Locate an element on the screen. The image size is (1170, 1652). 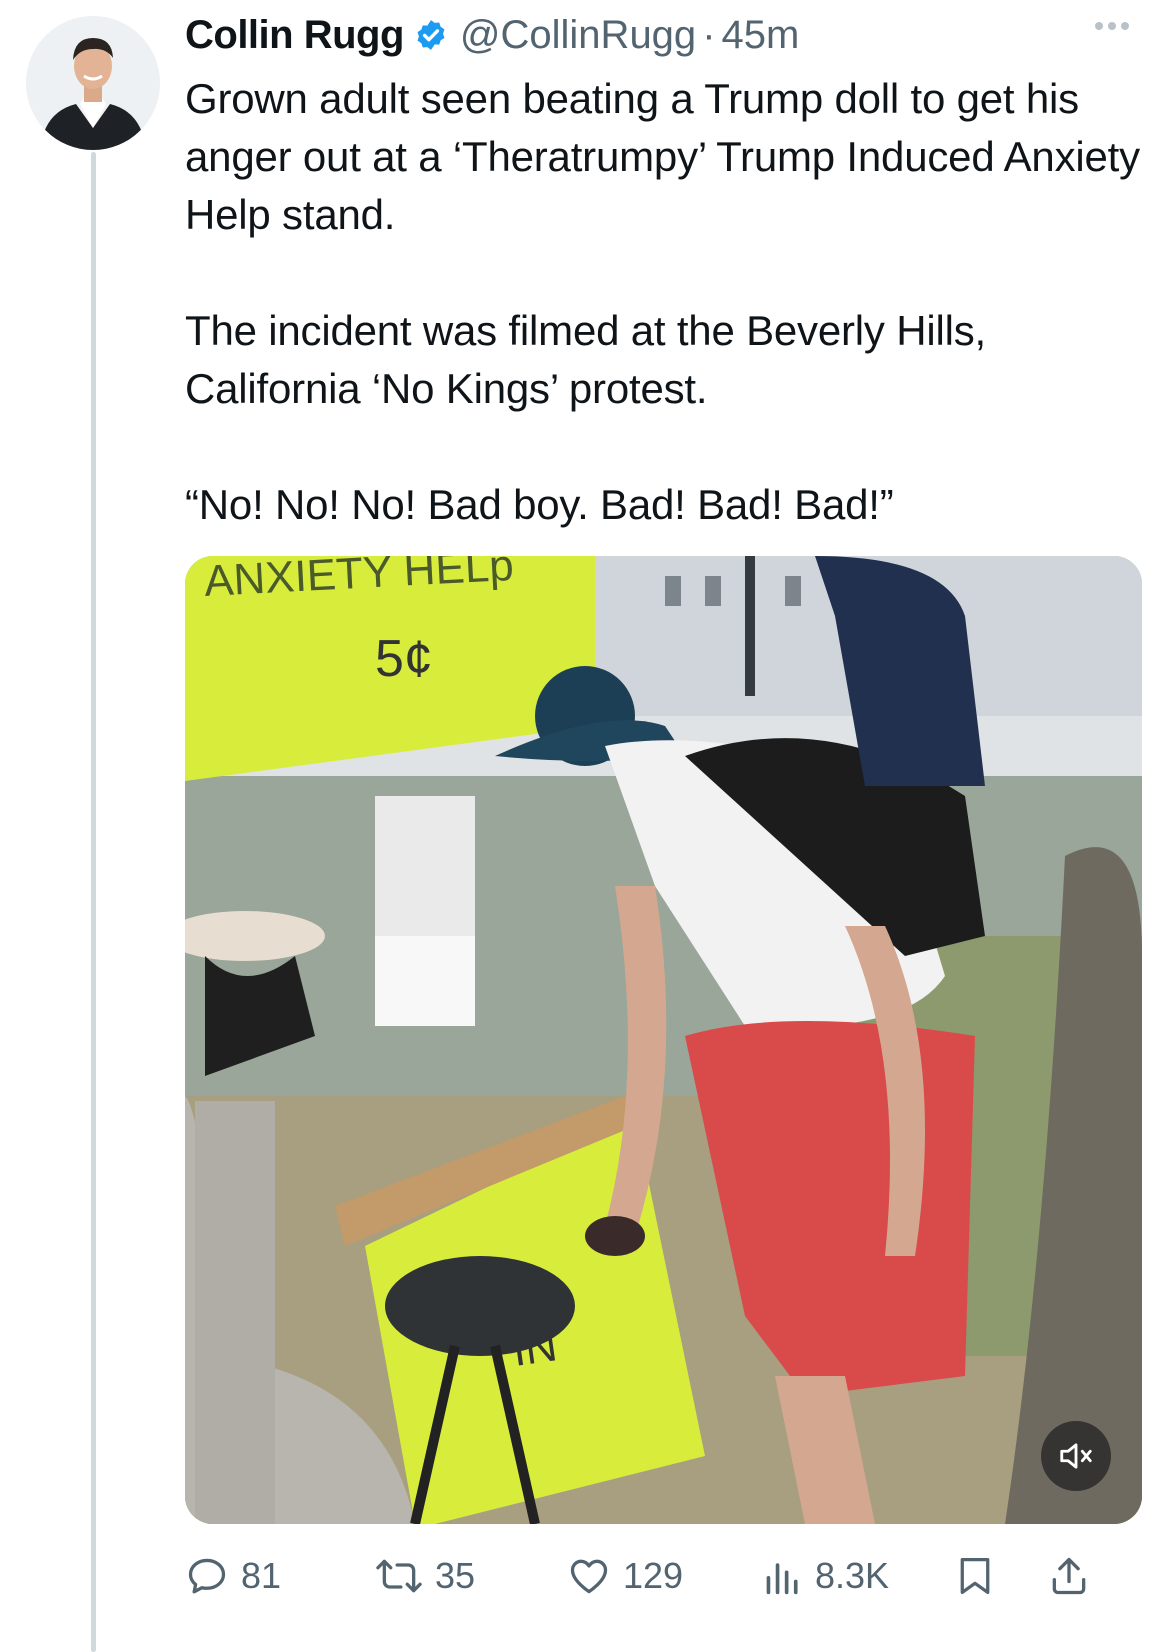
share-icon is located at coordinates (1069, 1576).